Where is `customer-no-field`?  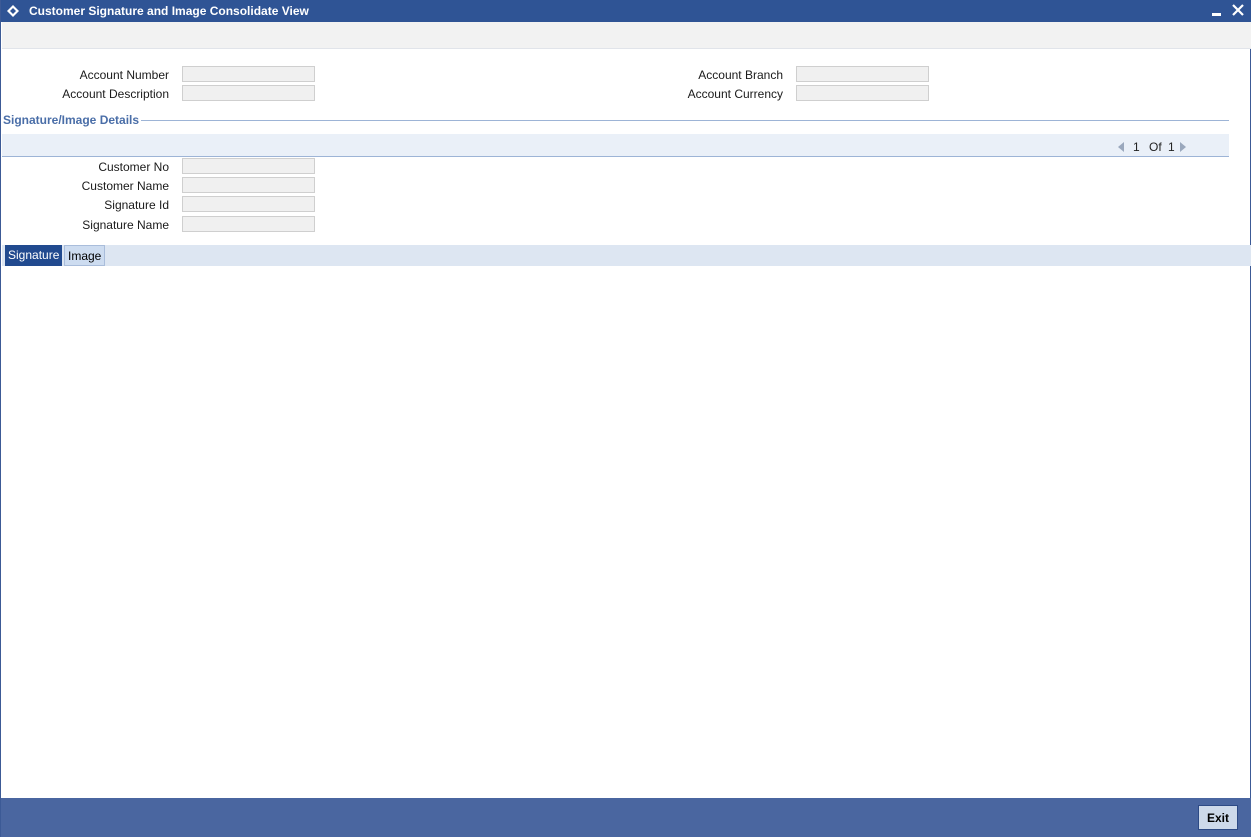
customer-no-field is located at coordinates (248, 166).